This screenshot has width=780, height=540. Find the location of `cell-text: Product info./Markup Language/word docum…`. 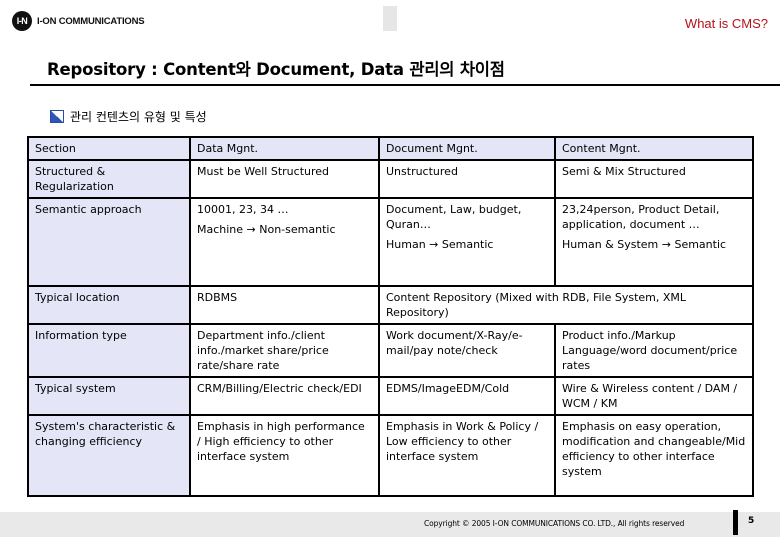

cell-text: Product info./Markup Language/word docum… is located at coordinates (650, 350).